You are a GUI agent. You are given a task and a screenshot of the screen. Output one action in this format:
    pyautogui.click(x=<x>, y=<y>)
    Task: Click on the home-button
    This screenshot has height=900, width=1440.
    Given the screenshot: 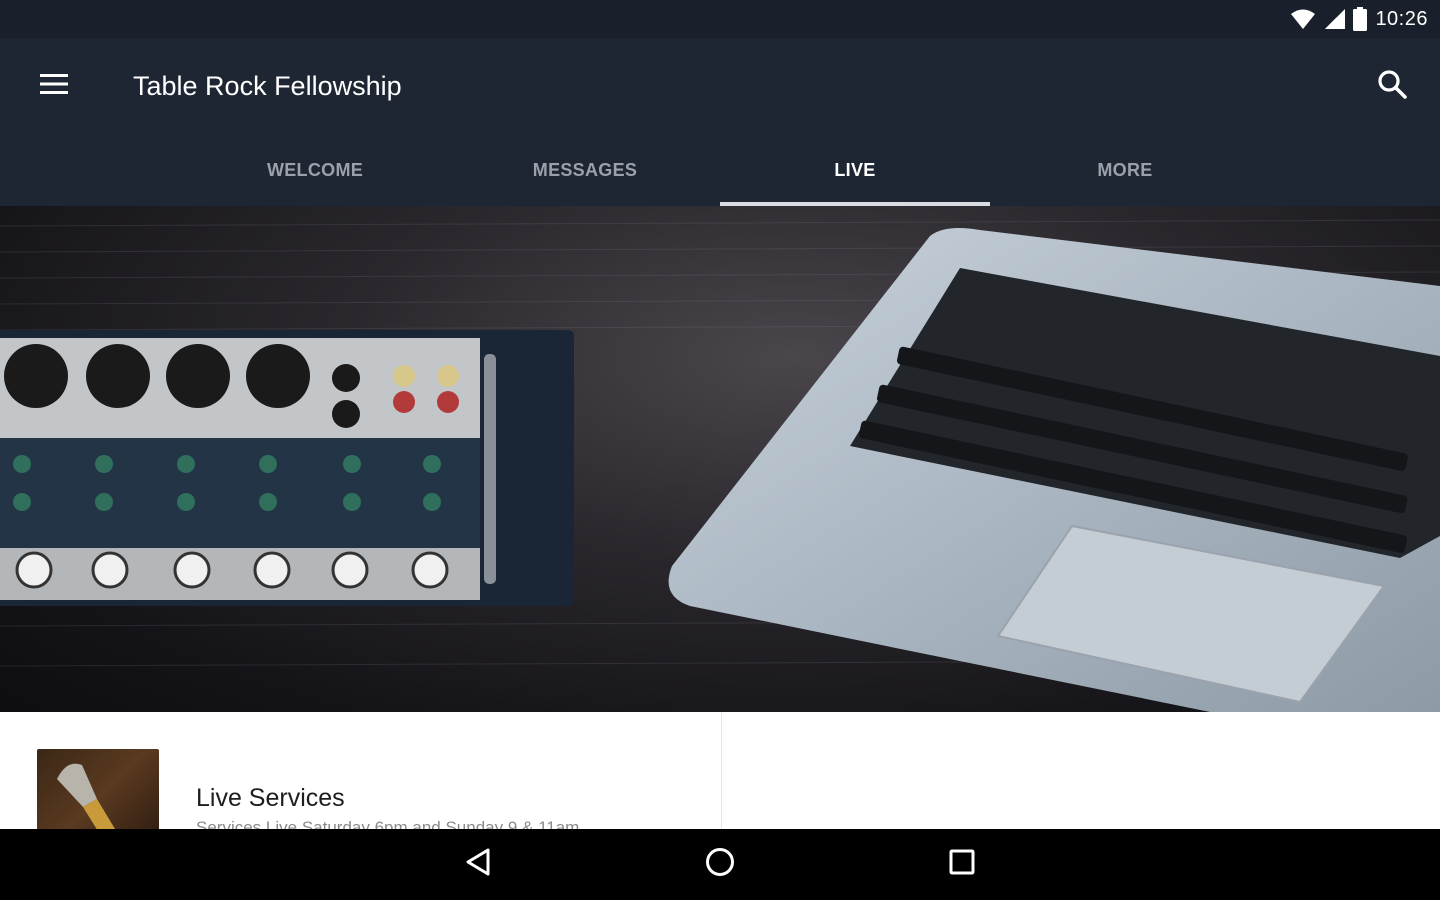 What is the action you would take?
    pyautogui.click(x=720, y=865)
    